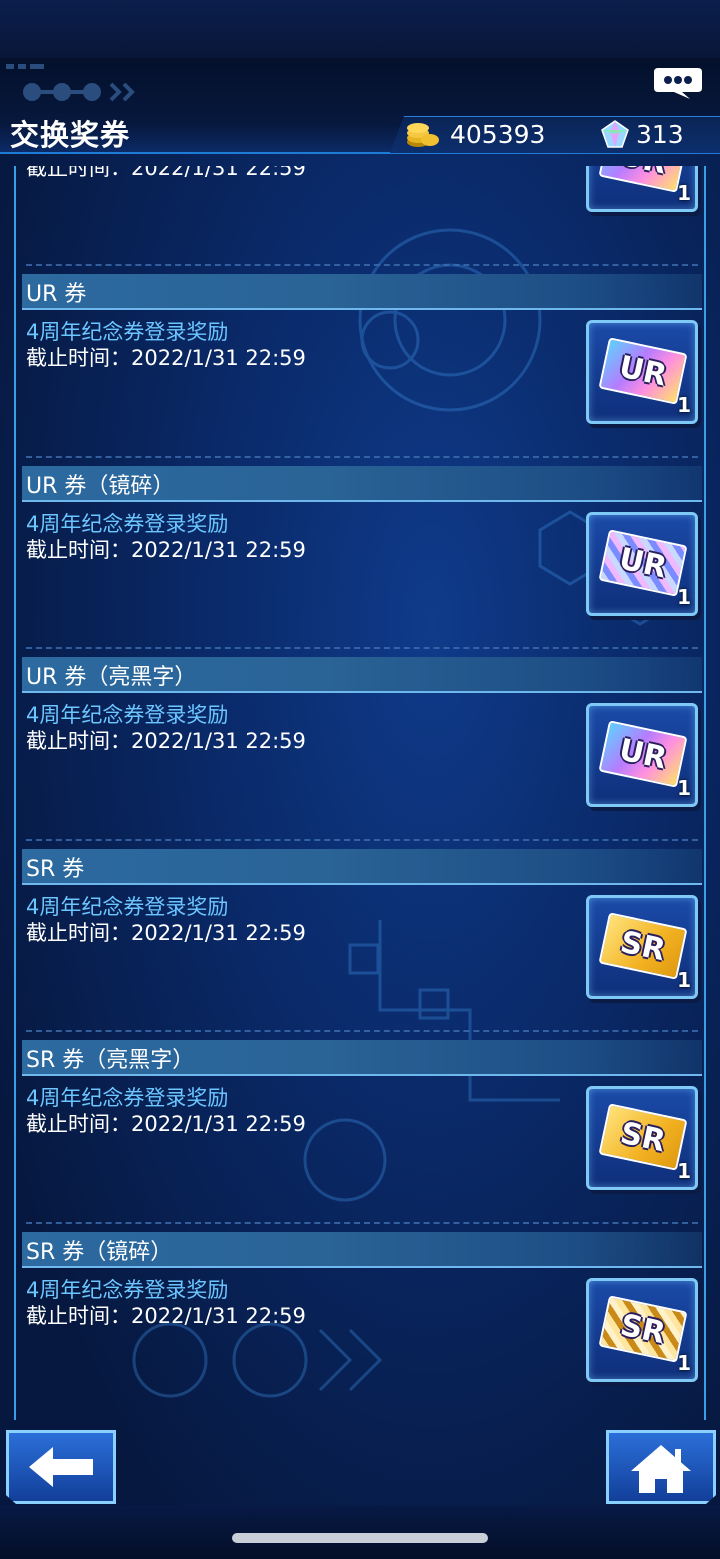 Image resolution: width=720 pixels, height=1559 pixels. What do you see at coordinates (55, 869) in the screenshot?
I see `item-title: SR 券` at bounding box center [55, 869].